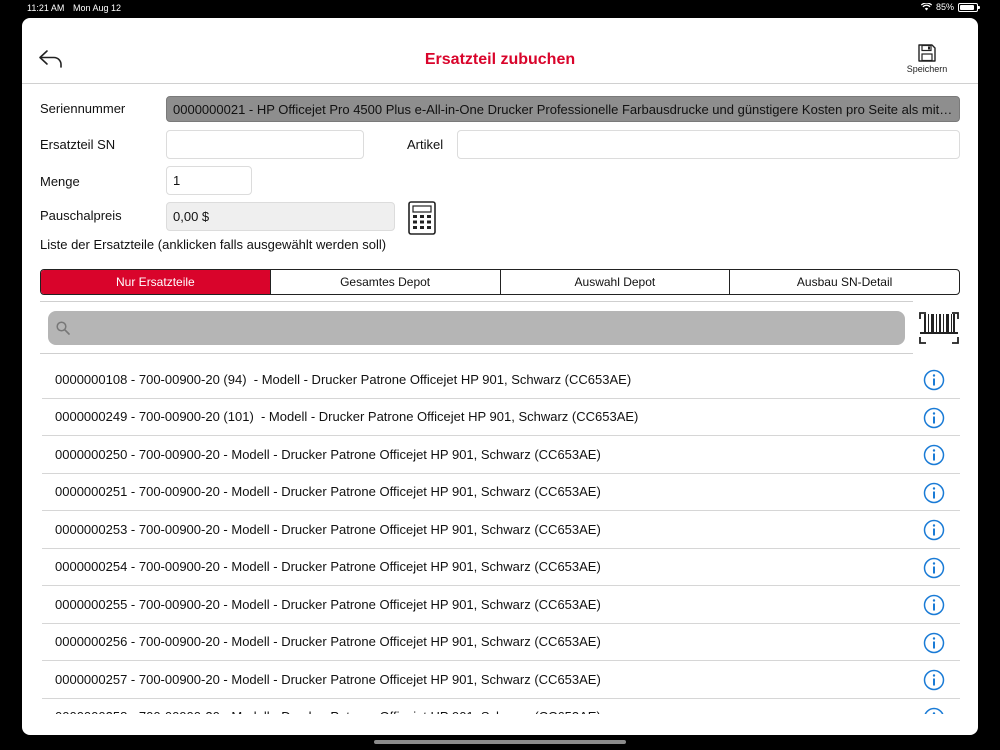  Describe the element at coordinates (384, 282) in the screenshot. I see `tab-whole-depot: Gesamtes Depot` at that location.